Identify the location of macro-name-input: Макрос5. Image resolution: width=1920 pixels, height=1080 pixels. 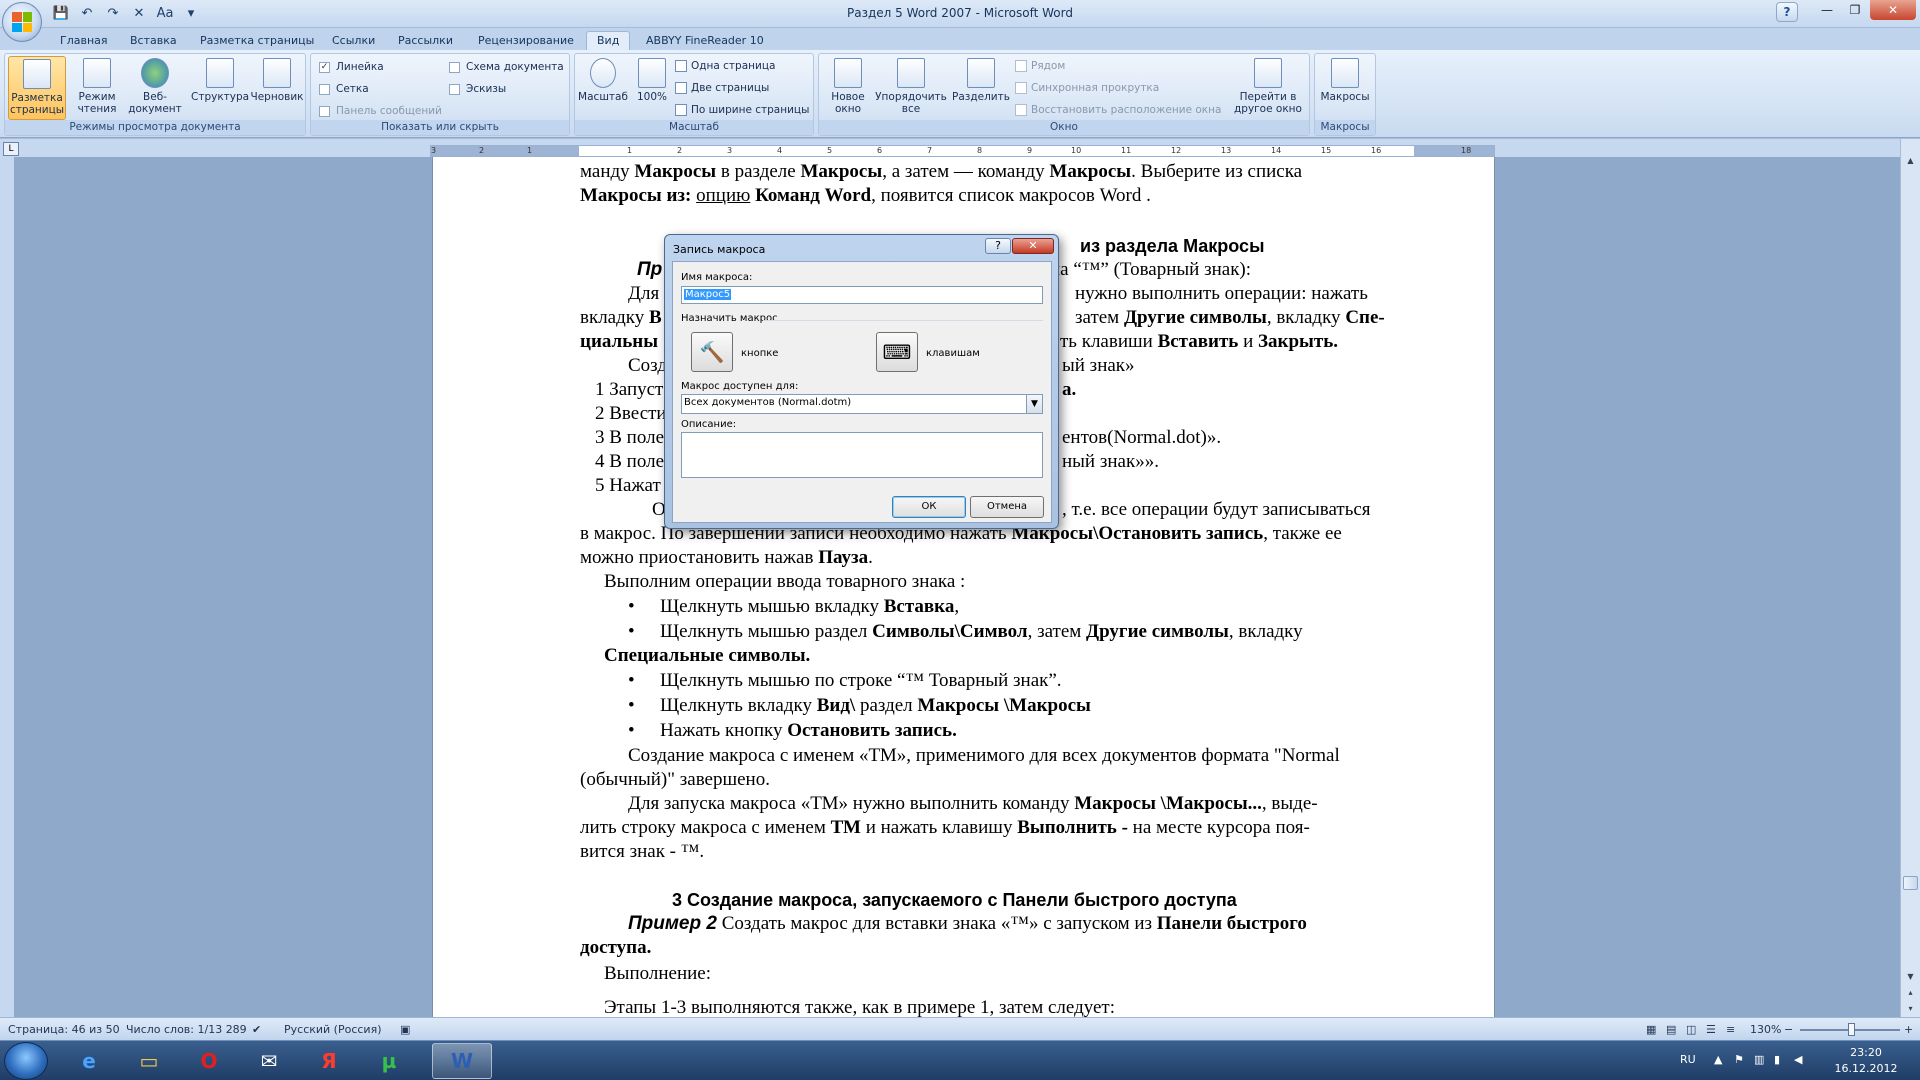
(862, 295).